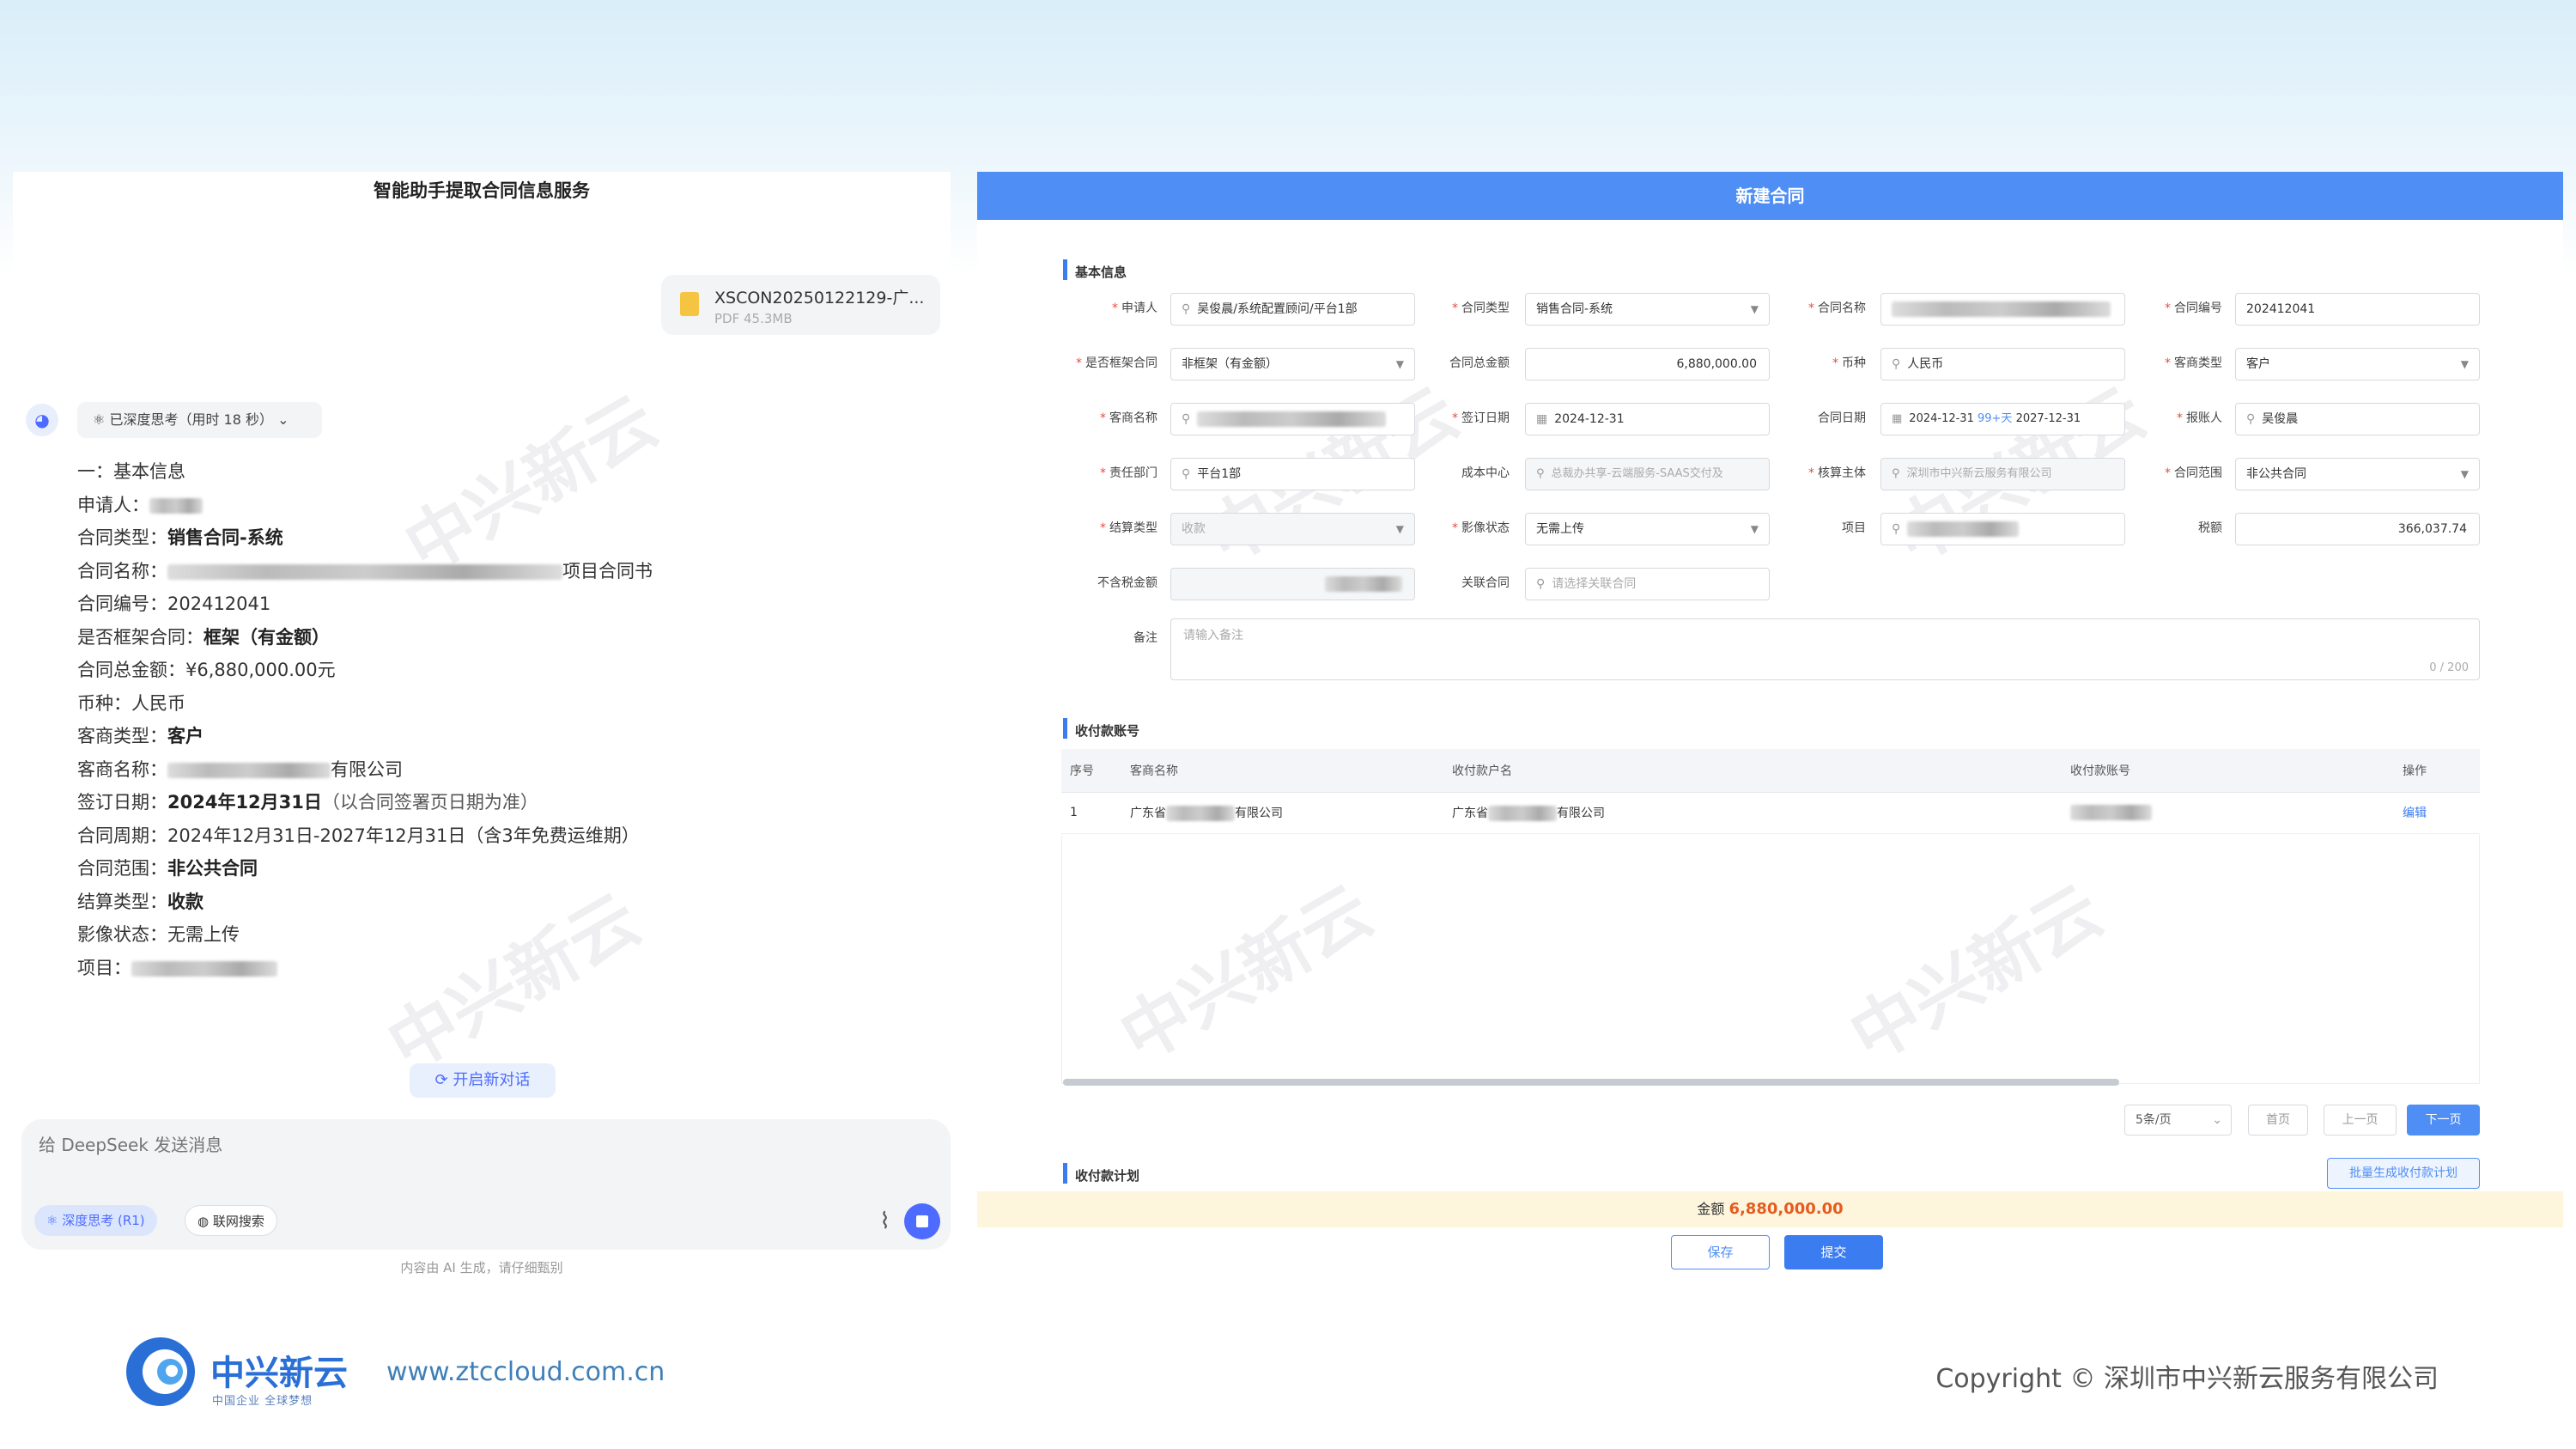 This screenshot has height=1449, width=2576. Describe the element at coordinates (131, 471) in the screenshot. I see `info-row: 一：基本信息` at that location.